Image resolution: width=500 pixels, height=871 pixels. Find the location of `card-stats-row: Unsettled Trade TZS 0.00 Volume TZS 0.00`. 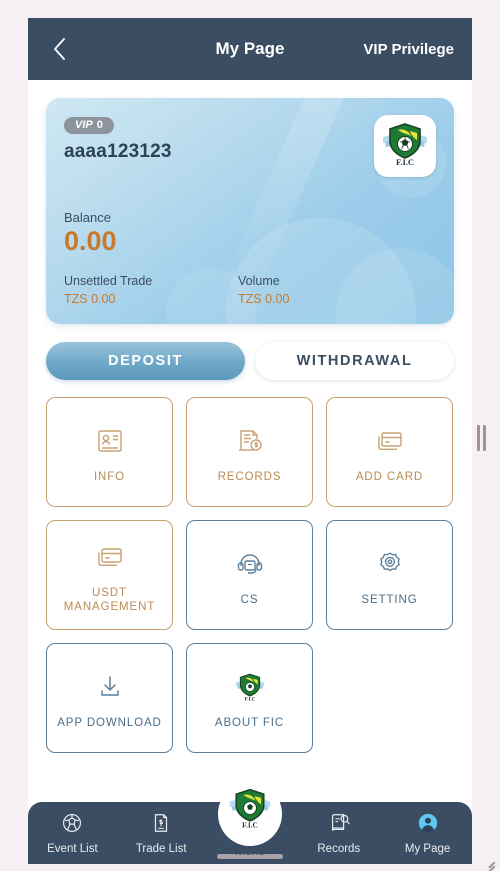

card-stats-row: Unsettled Trade TZS 0.00 Volume TZS 0.00 is located at coordinates (250, 290).